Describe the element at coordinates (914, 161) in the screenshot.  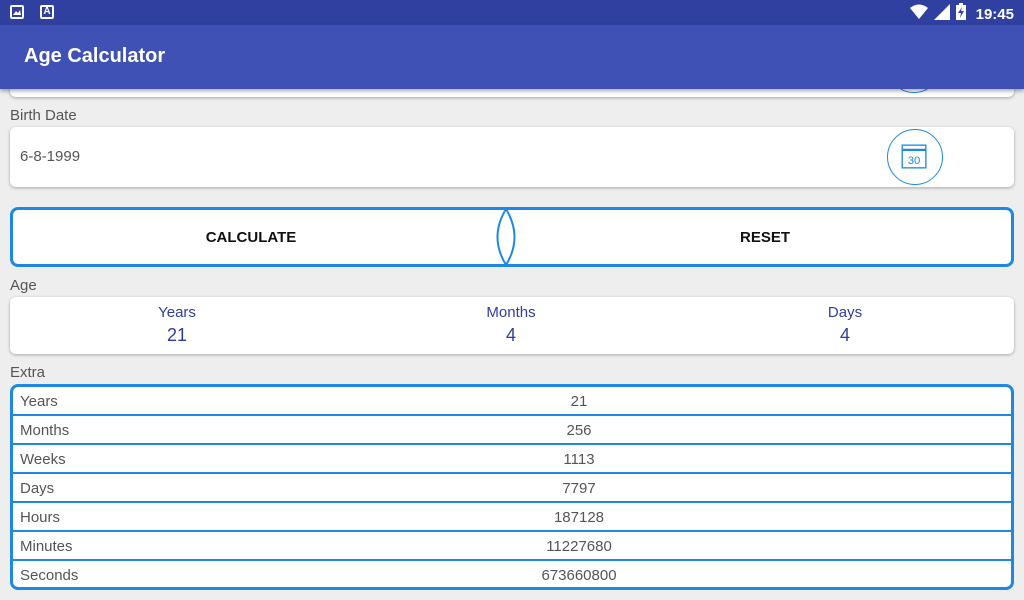
I see `calendar-day-number: 30` at that location.